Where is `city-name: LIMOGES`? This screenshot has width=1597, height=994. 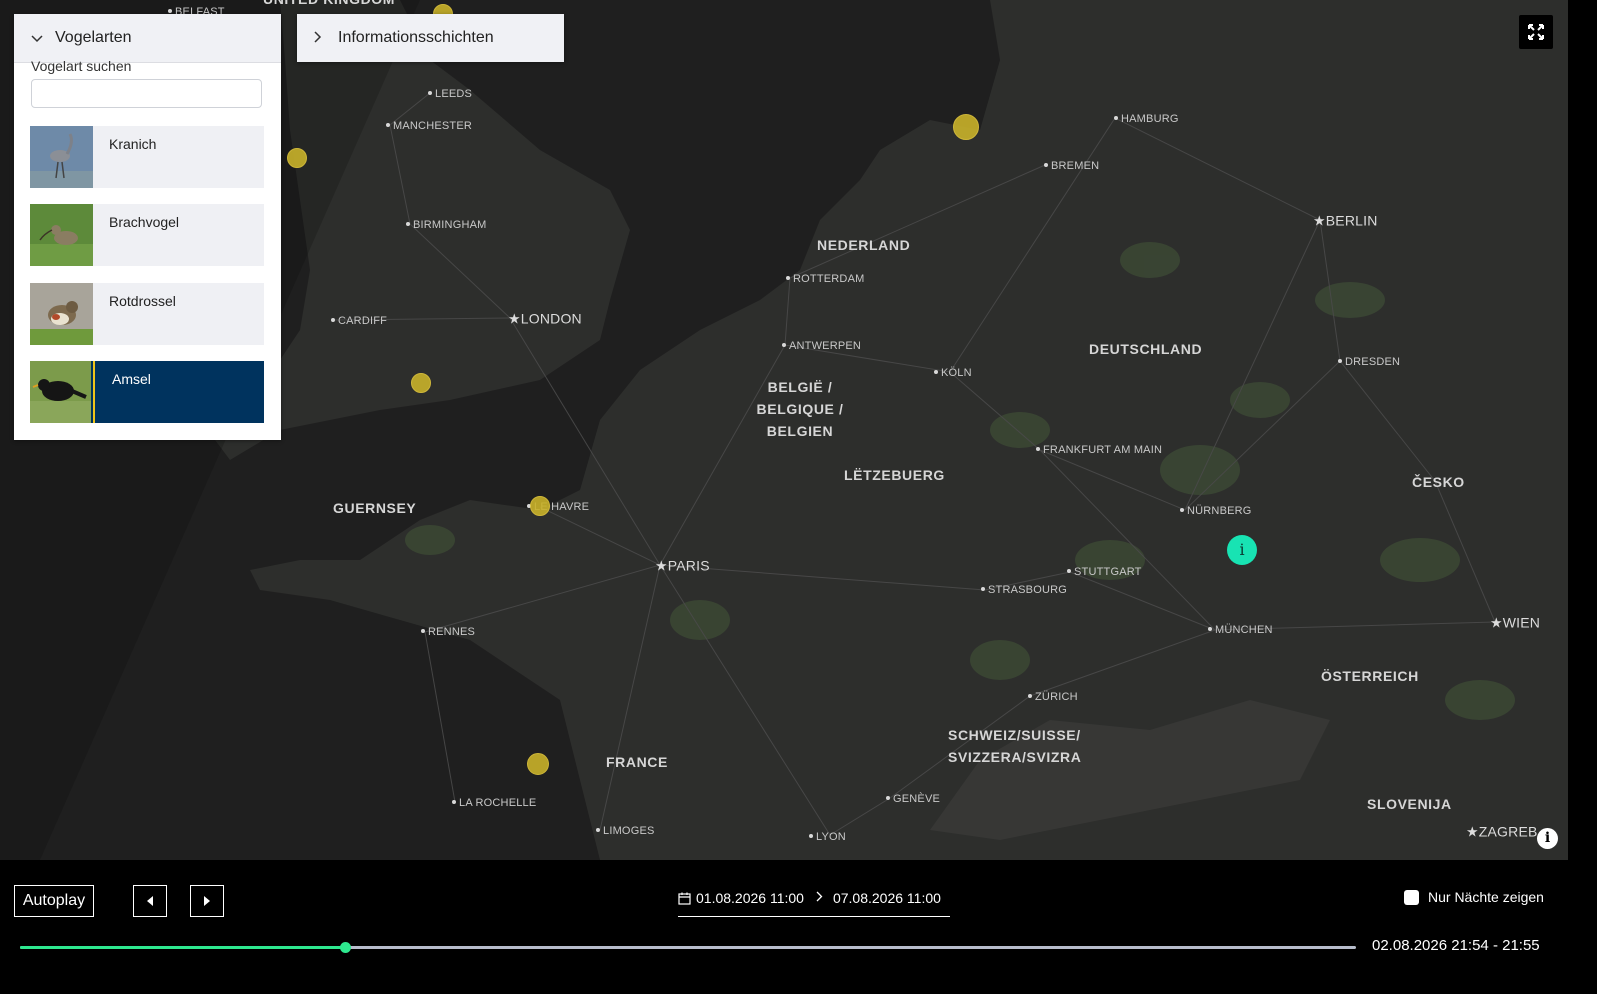
city-name: LIMOGES is located at coordinates (629, 831).